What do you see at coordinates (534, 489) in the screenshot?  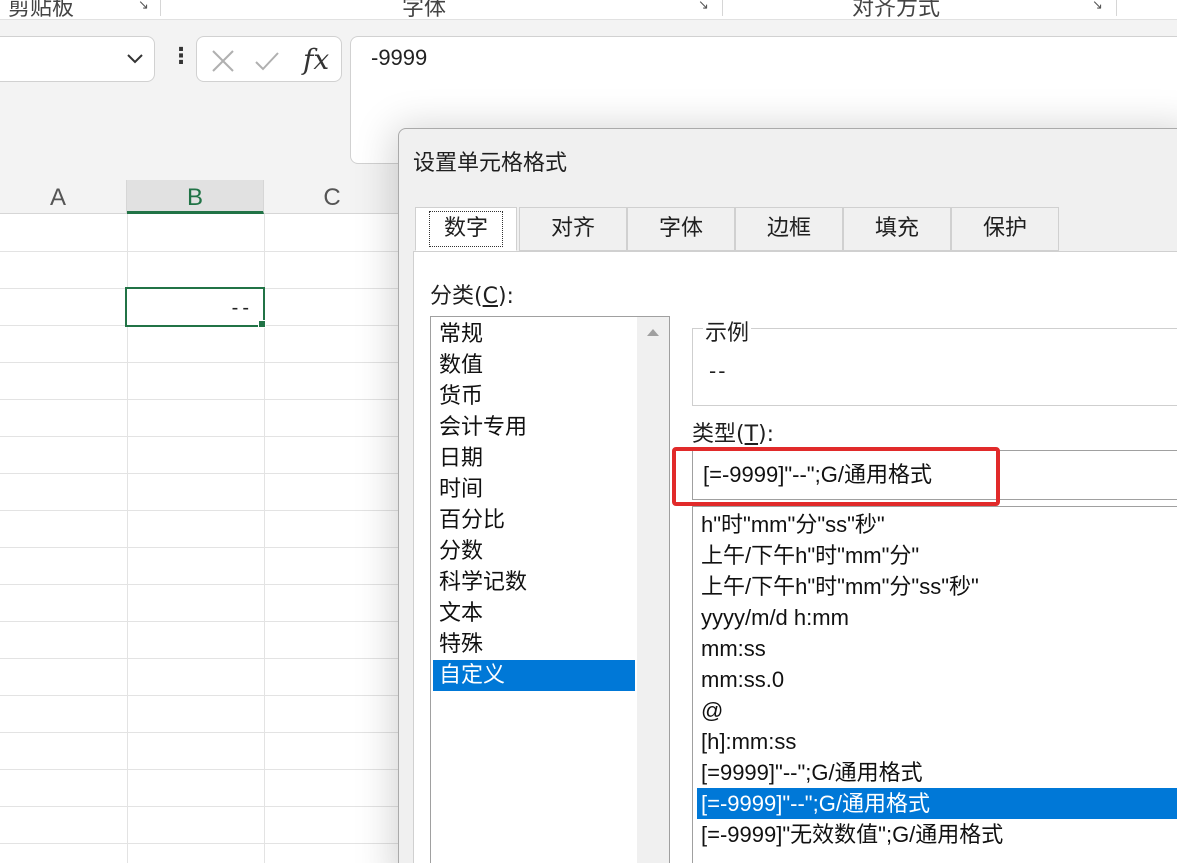 I see `category-item-time: 时间` at bounding box center [534, 489].